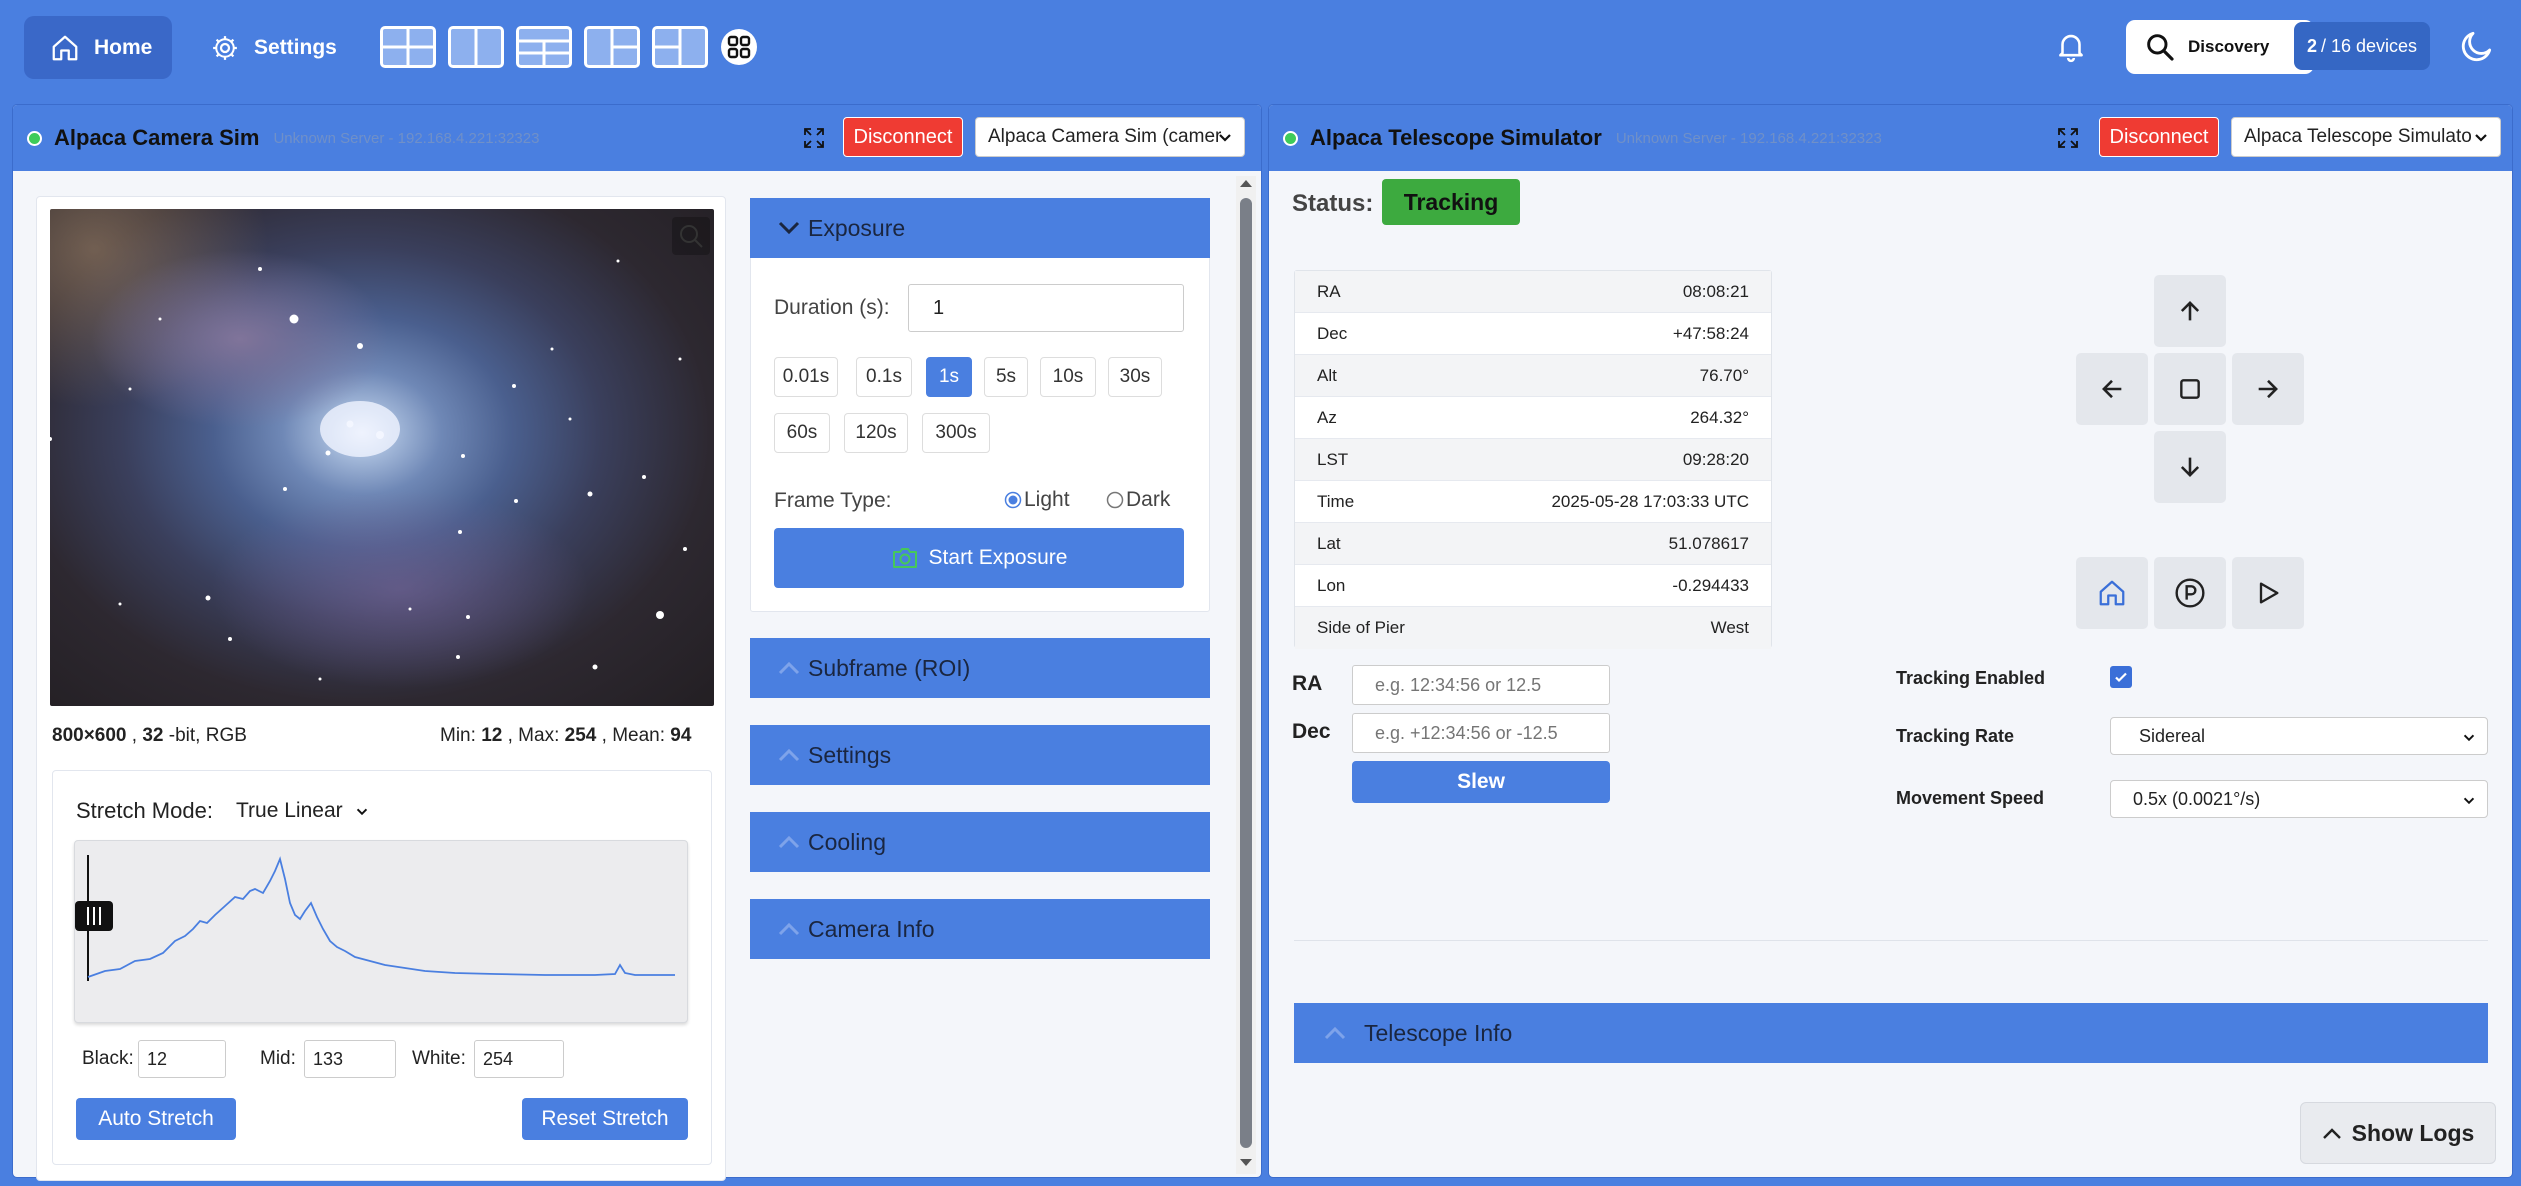 The height and width of the screenshot is (1186, 2521). I want to click on zoom-icon, so click(691, 236).